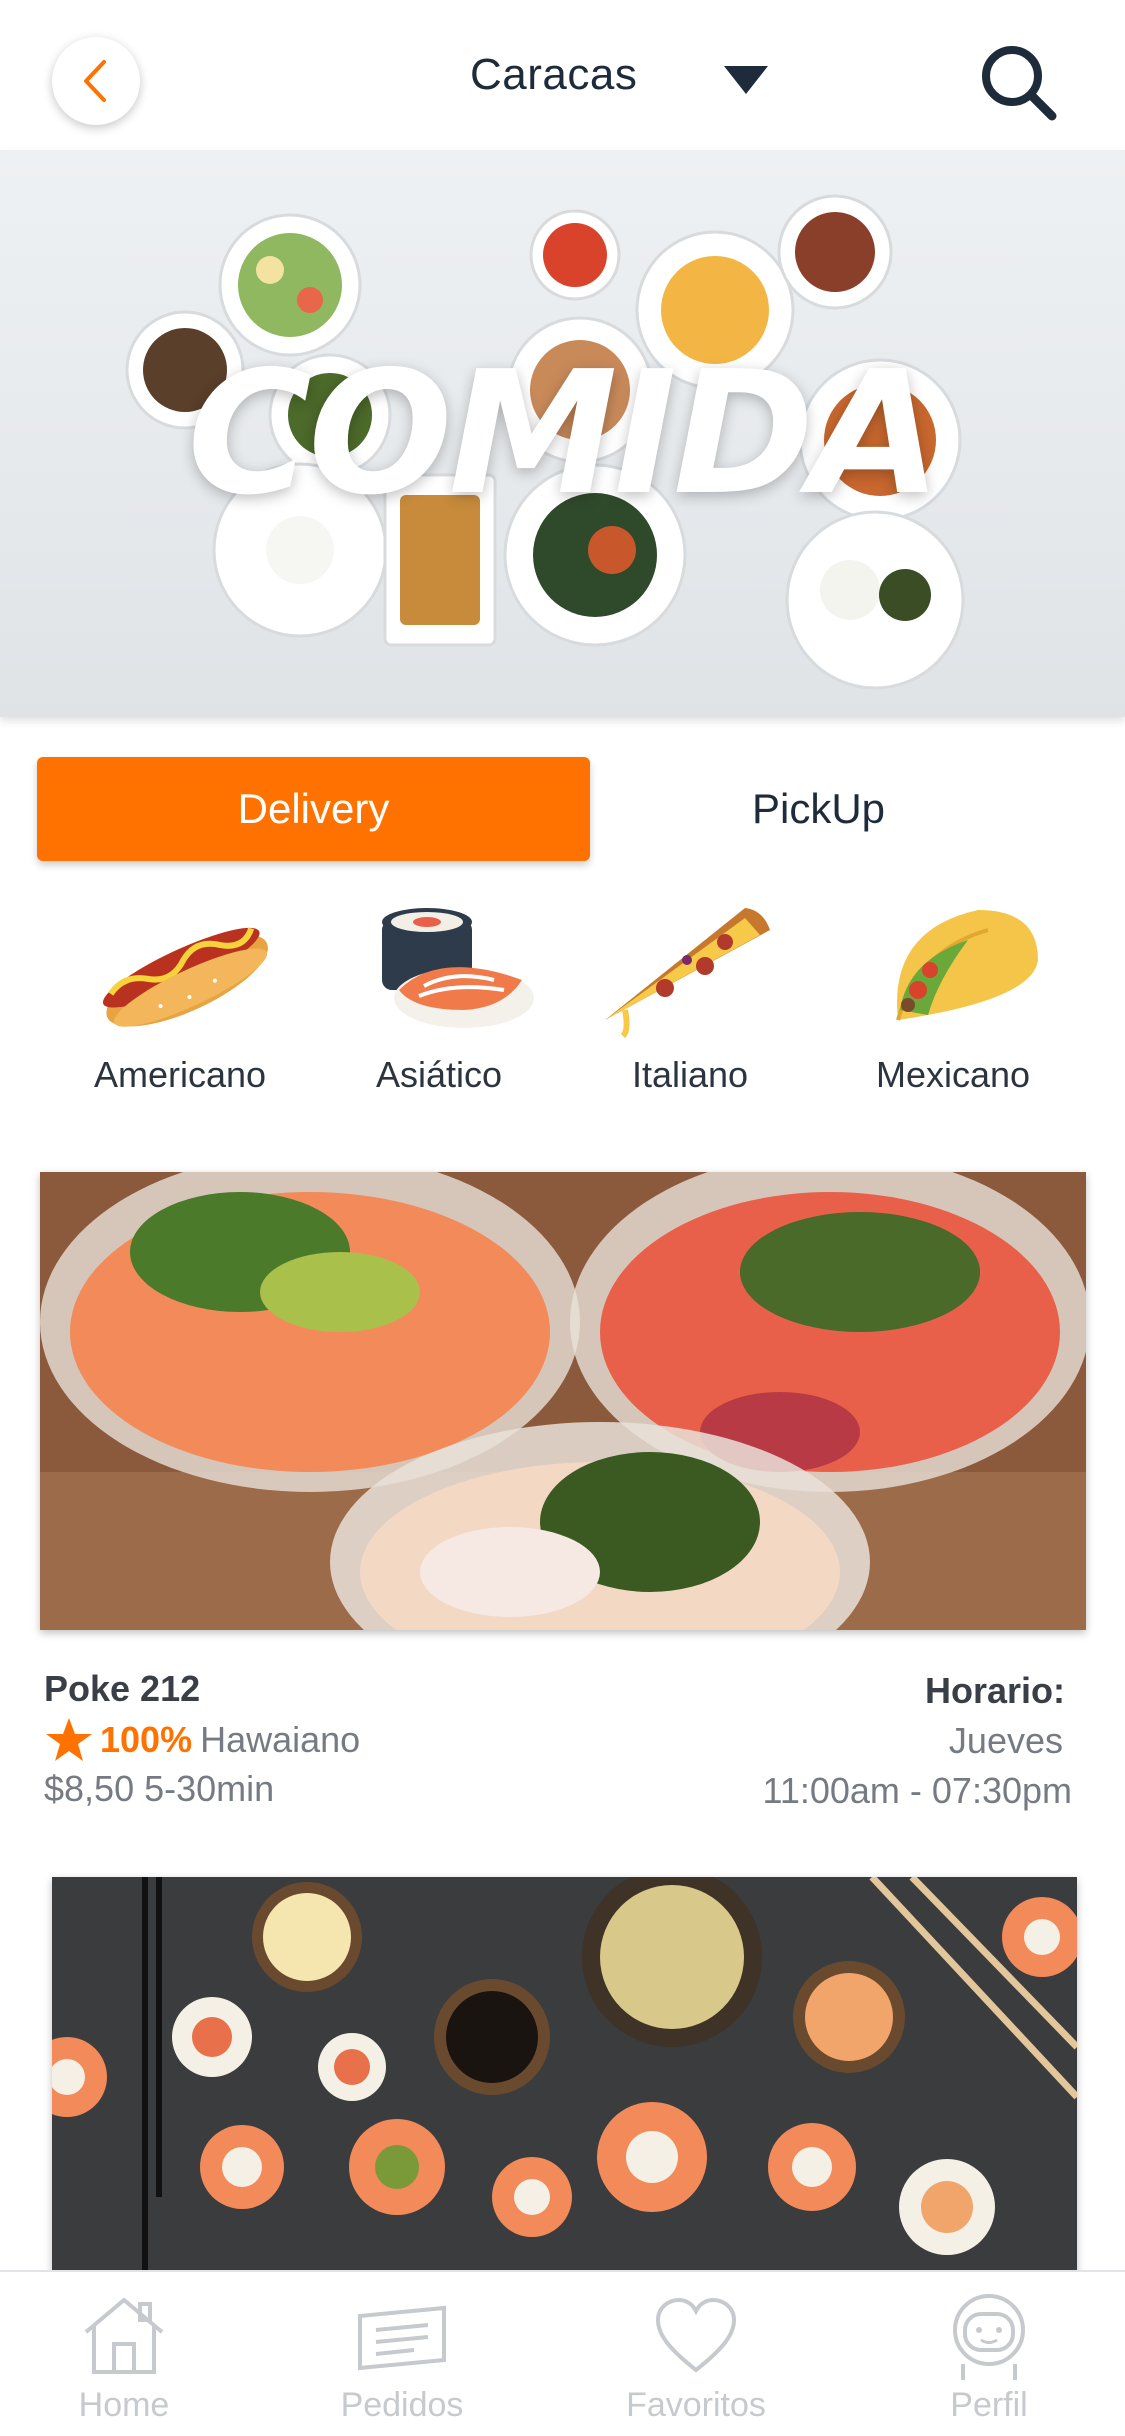 Image resolution: width=1125 pixels, height=2436 pixels. I want to click on restaurant-cuisine: Hawaiano, so click(280, 1739).